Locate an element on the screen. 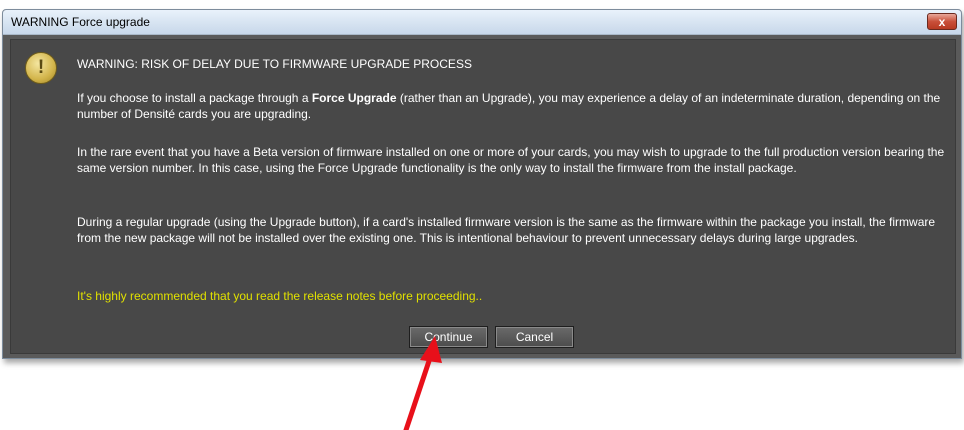  close-icon: x is located at coordinates (942, 21).